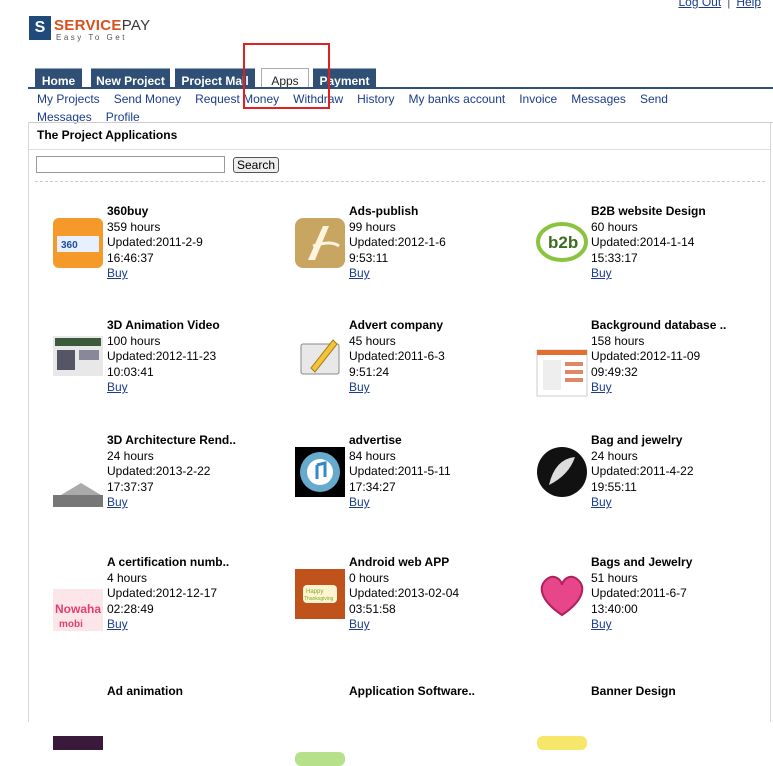  I want to click on b2b-icon: b2b, so click(562, 243).